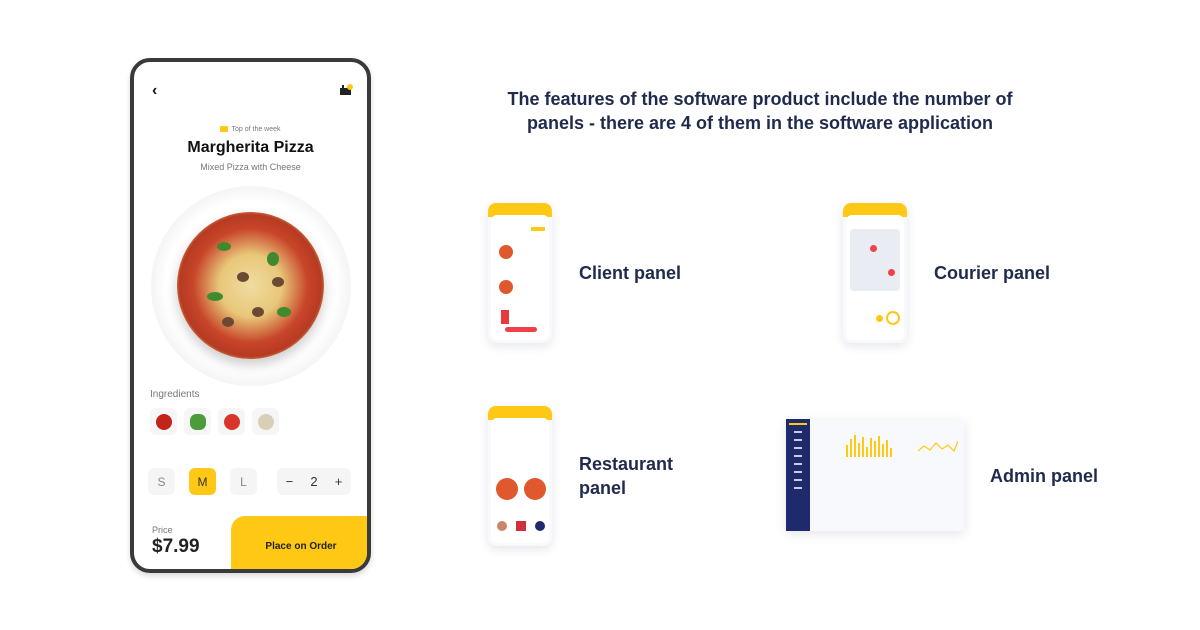 The width and height of the screenshot is (1200, 630). What do you see at coordinates (798, 475) in the screenshot?
I see `admin-sidebar` at bounding box center [798, 475].